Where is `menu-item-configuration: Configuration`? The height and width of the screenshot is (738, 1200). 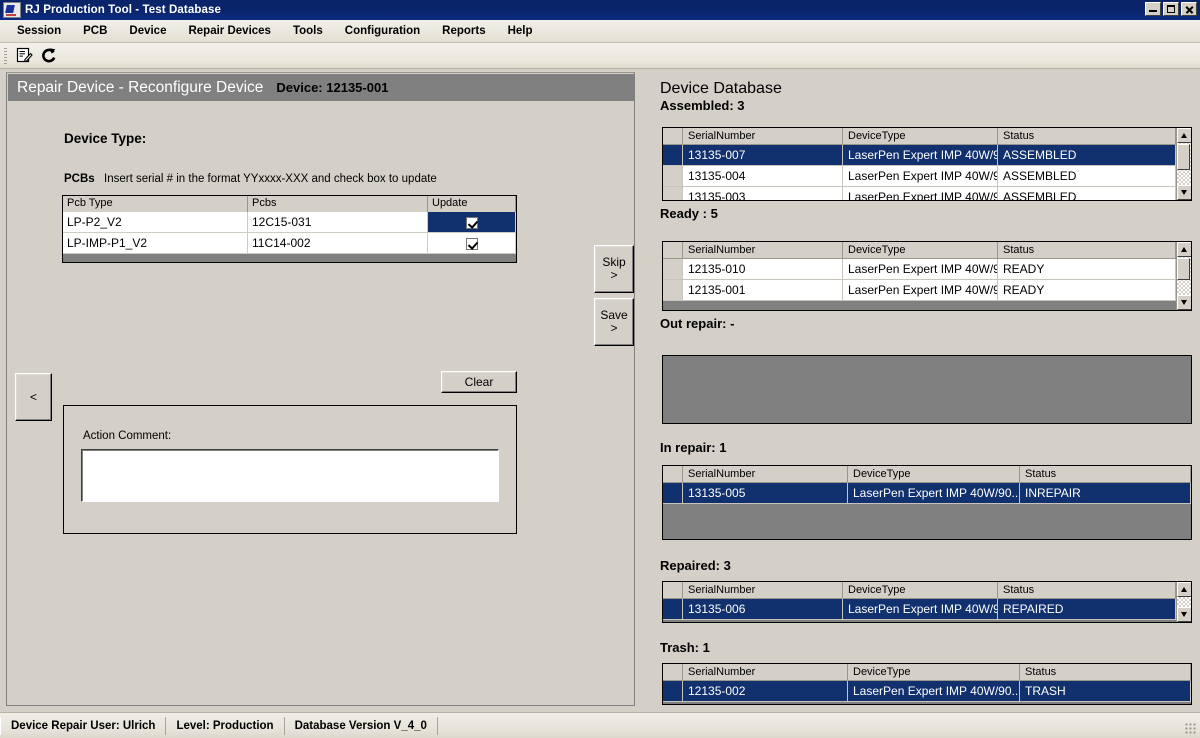
menu-item-configuration: Configuration is located at coordinates (382, 31).